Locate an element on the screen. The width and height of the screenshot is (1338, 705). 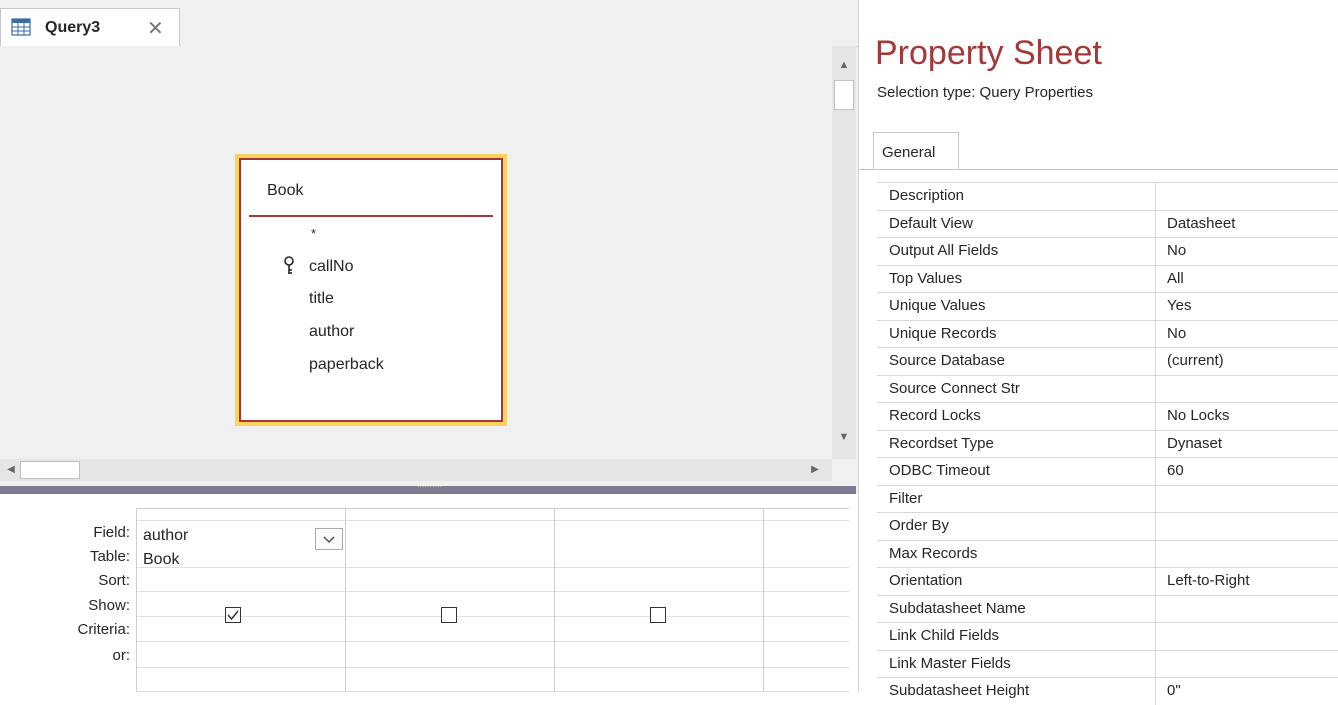
property-value: No Locks is located at coordinates (1198, 415).